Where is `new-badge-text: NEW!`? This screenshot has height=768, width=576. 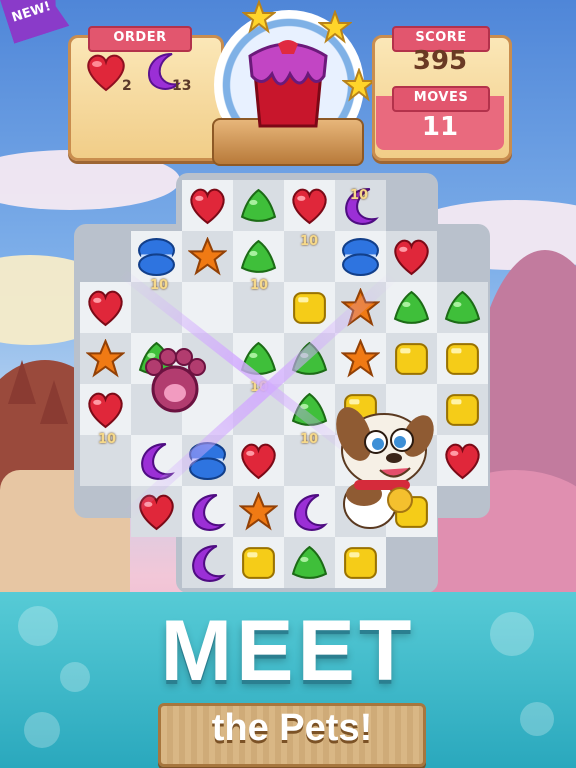
new-badge-text: NEW! is located at coordinates (31, 13).